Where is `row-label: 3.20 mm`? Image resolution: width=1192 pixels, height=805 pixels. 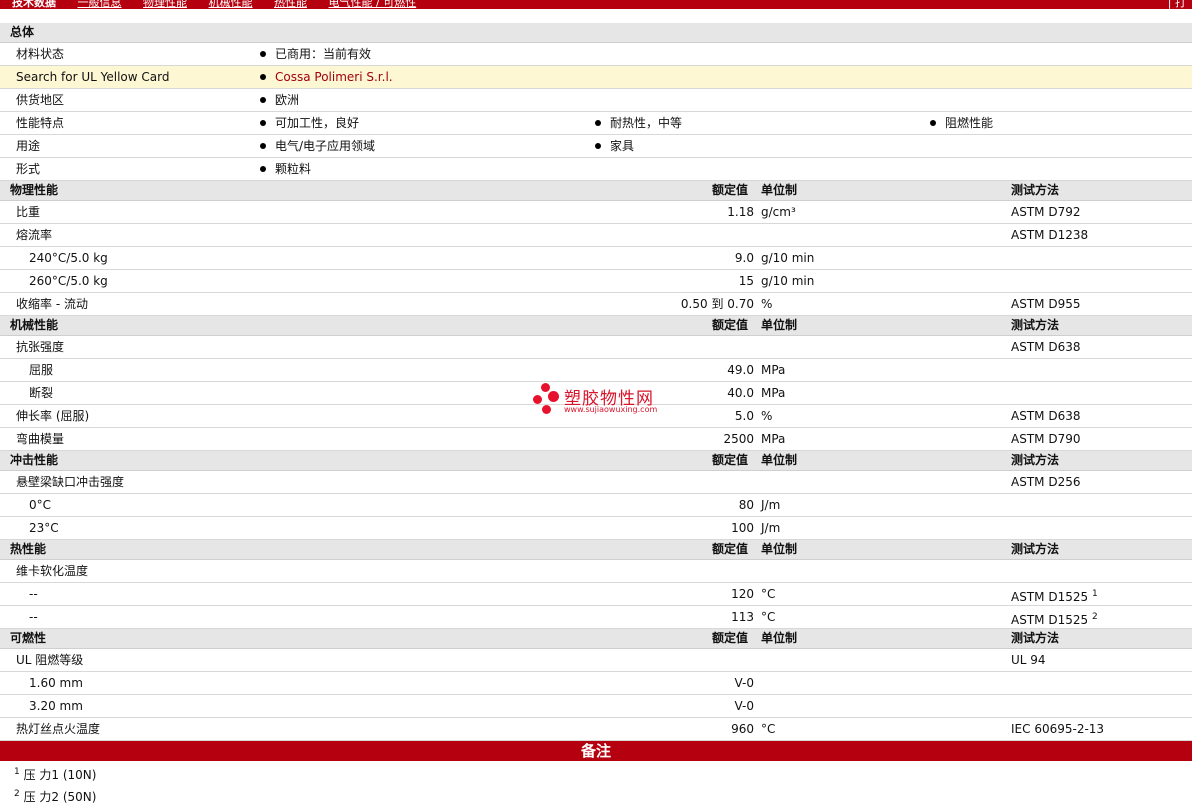
row-label: 3.20 mm is located at coordinates (56, 706).